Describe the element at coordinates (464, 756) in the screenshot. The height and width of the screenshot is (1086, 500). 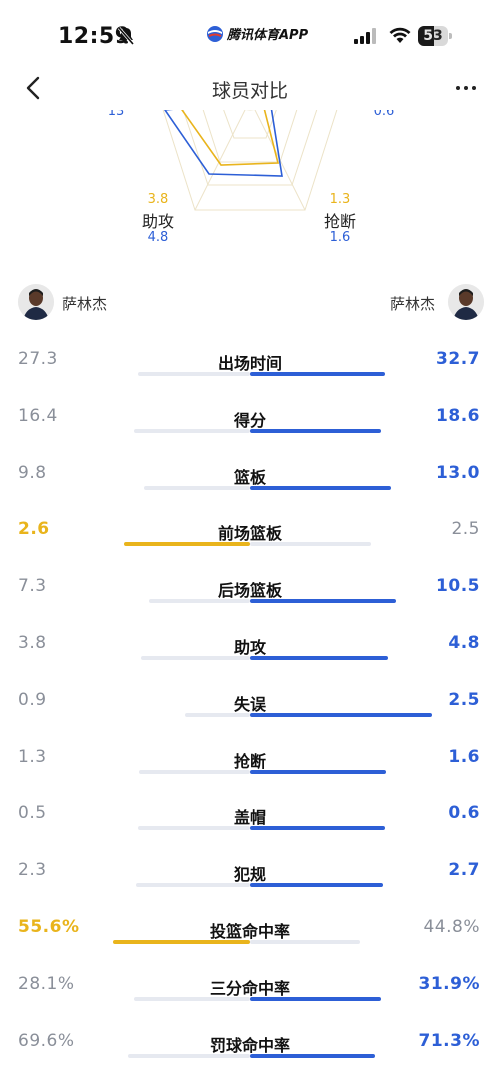
I see `stat-right-value: 1.6` at that location.